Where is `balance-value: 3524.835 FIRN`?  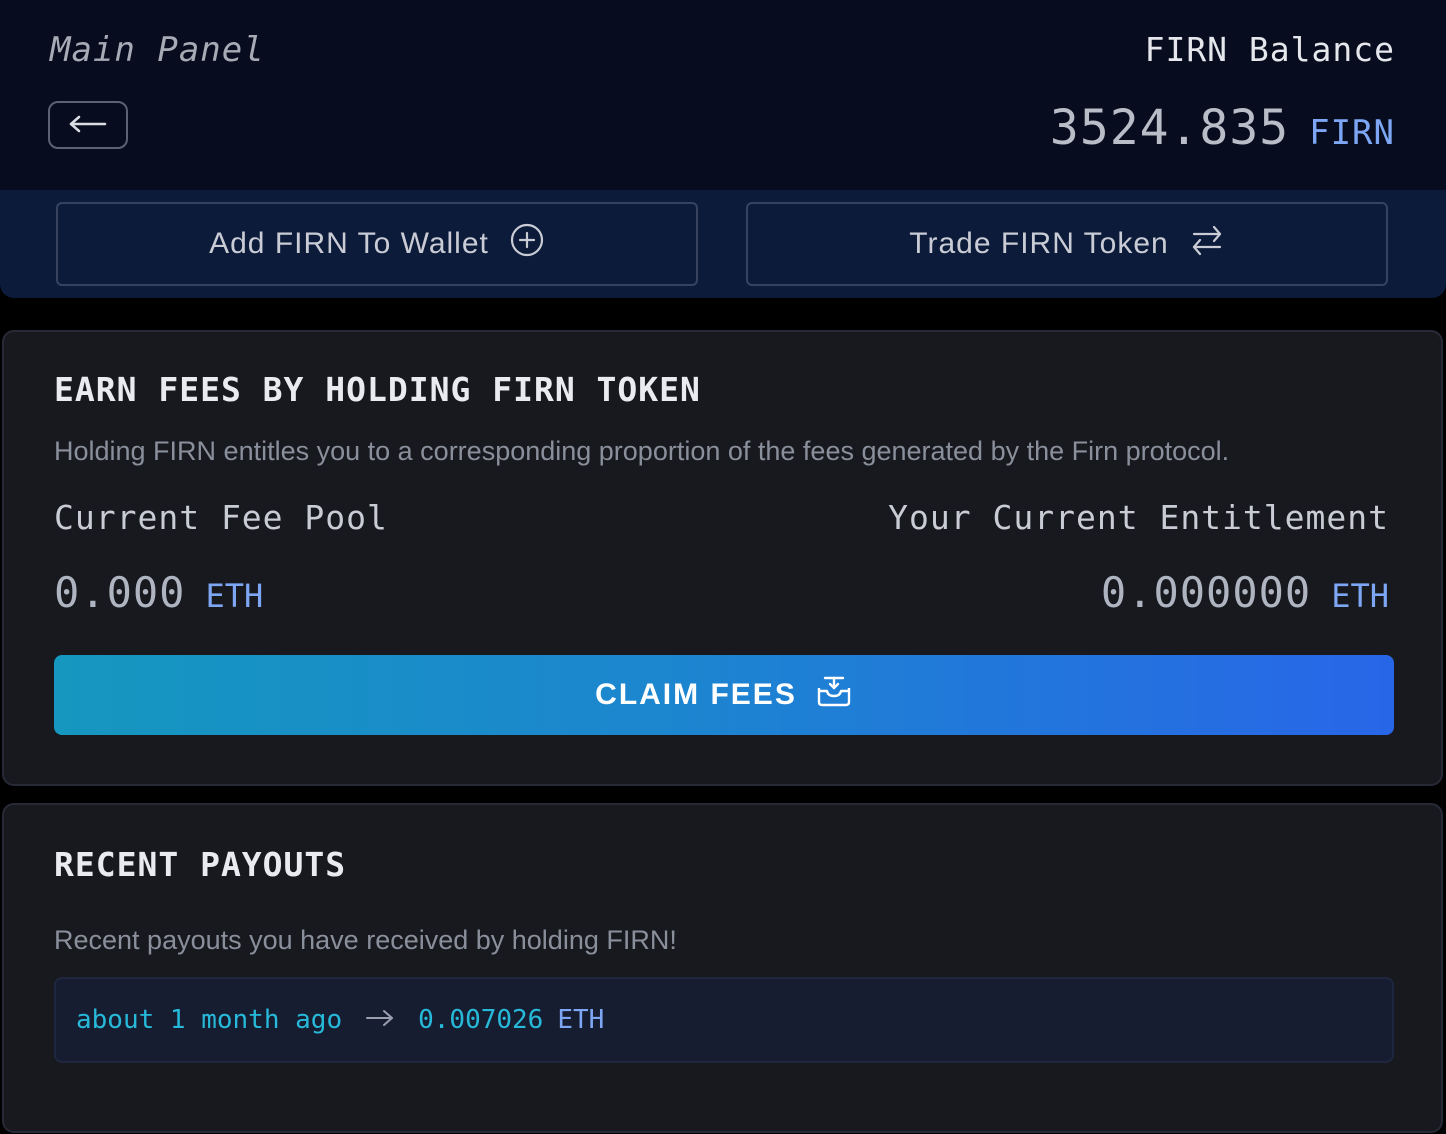
balance-value: 3524.835 FIRN is located at coordinates (1222, 128).